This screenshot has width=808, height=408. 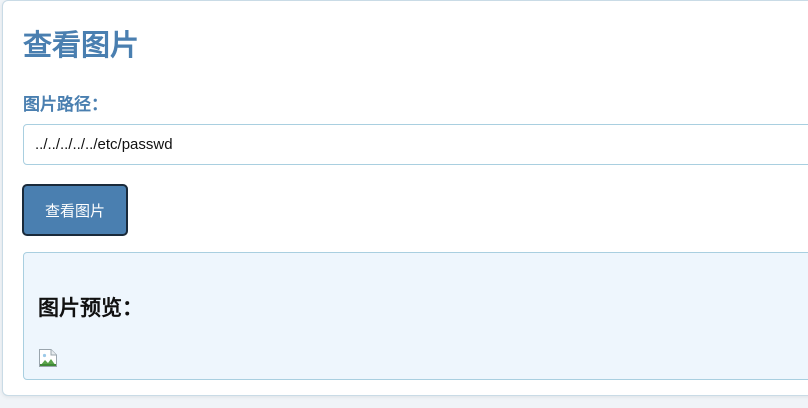 What do you see at coordinates (75, 210) in the screenshot?
I see `view-image-button: 查看图片` at bounding box center [75, 210].